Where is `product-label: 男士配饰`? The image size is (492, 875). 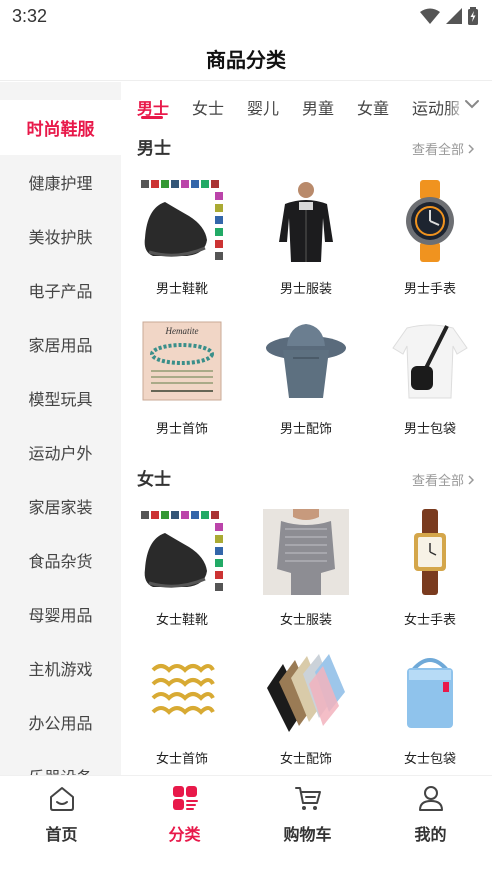 product-label: 男士配饰 is located at coordinates (305, 429).